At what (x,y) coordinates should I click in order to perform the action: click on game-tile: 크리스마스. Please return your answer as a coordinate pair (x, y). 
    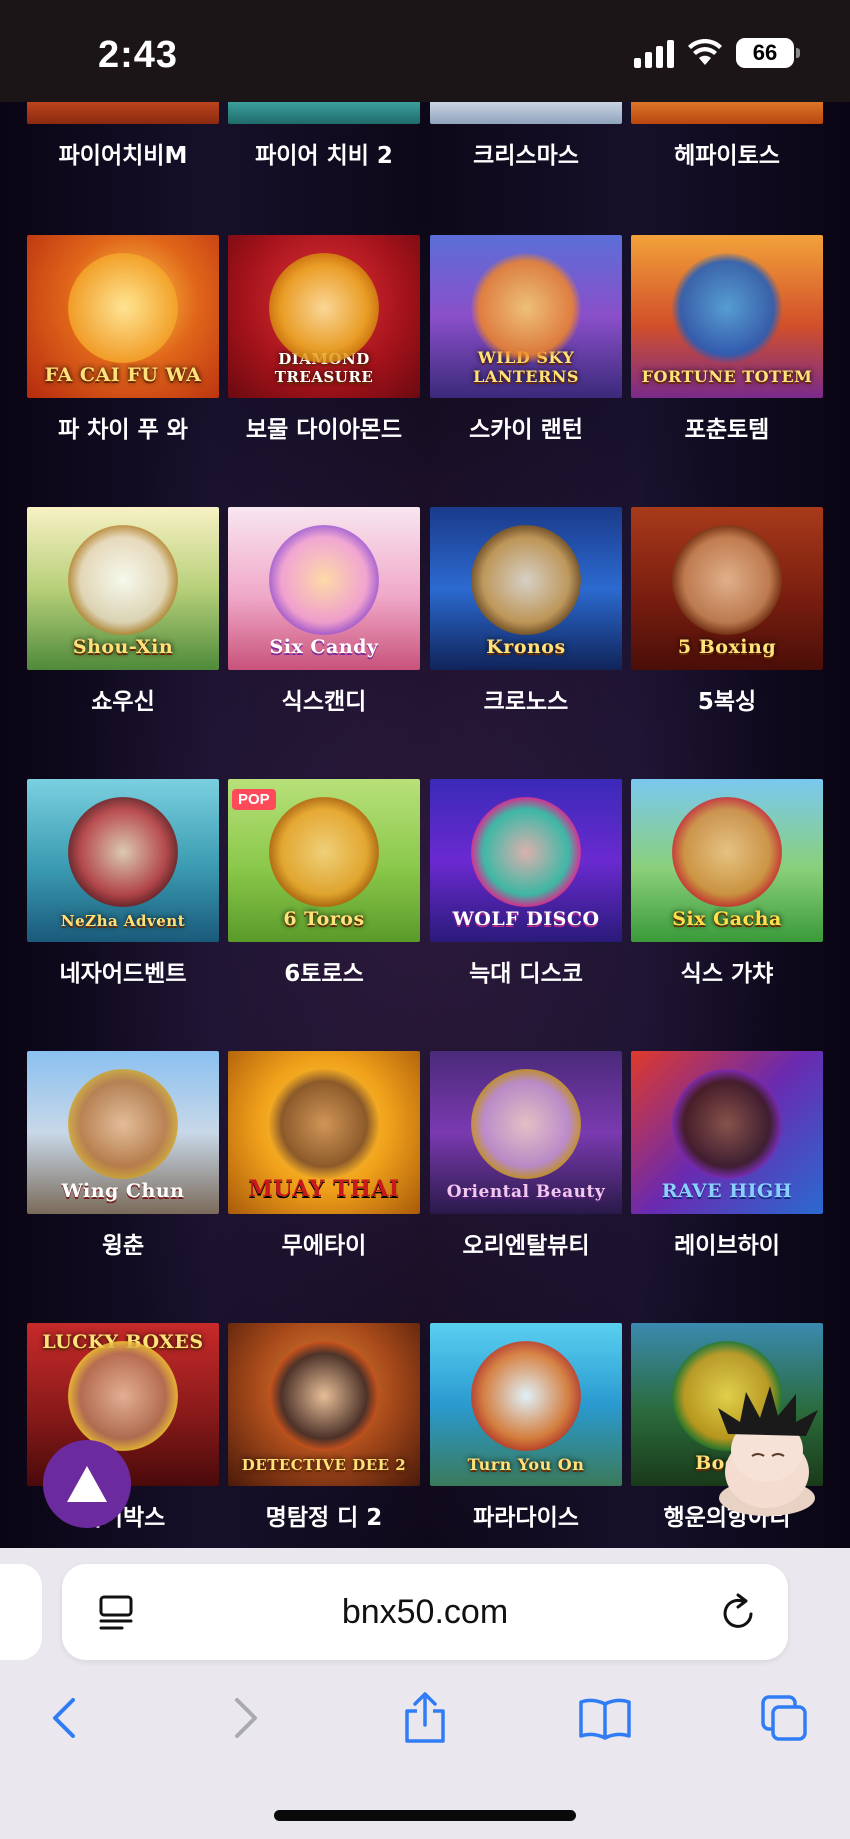
    Looking at the image, I should click on (526, 136).